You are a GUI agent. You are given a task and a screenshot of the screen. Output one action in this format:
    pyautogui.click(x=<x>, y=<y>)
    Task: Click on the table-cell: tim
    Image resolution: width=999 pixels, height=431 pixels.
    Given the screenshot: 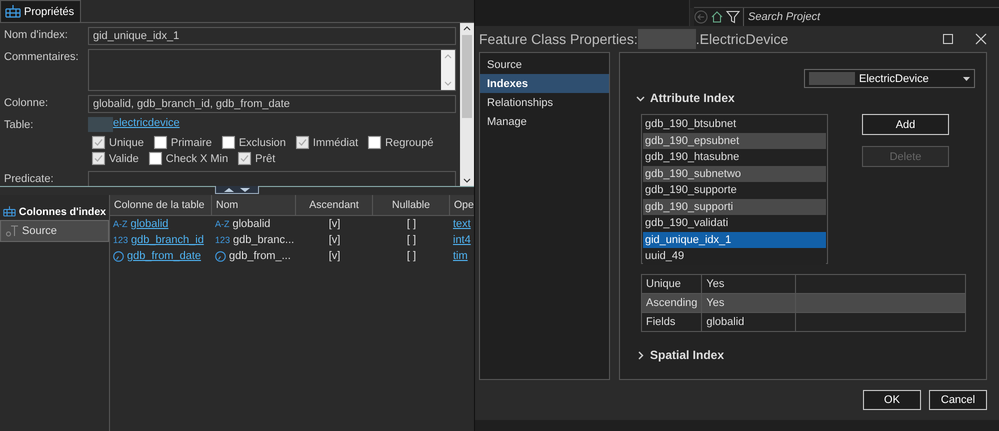 What is the action you would take?
    pyautogui.click(x=460, y=256)
    